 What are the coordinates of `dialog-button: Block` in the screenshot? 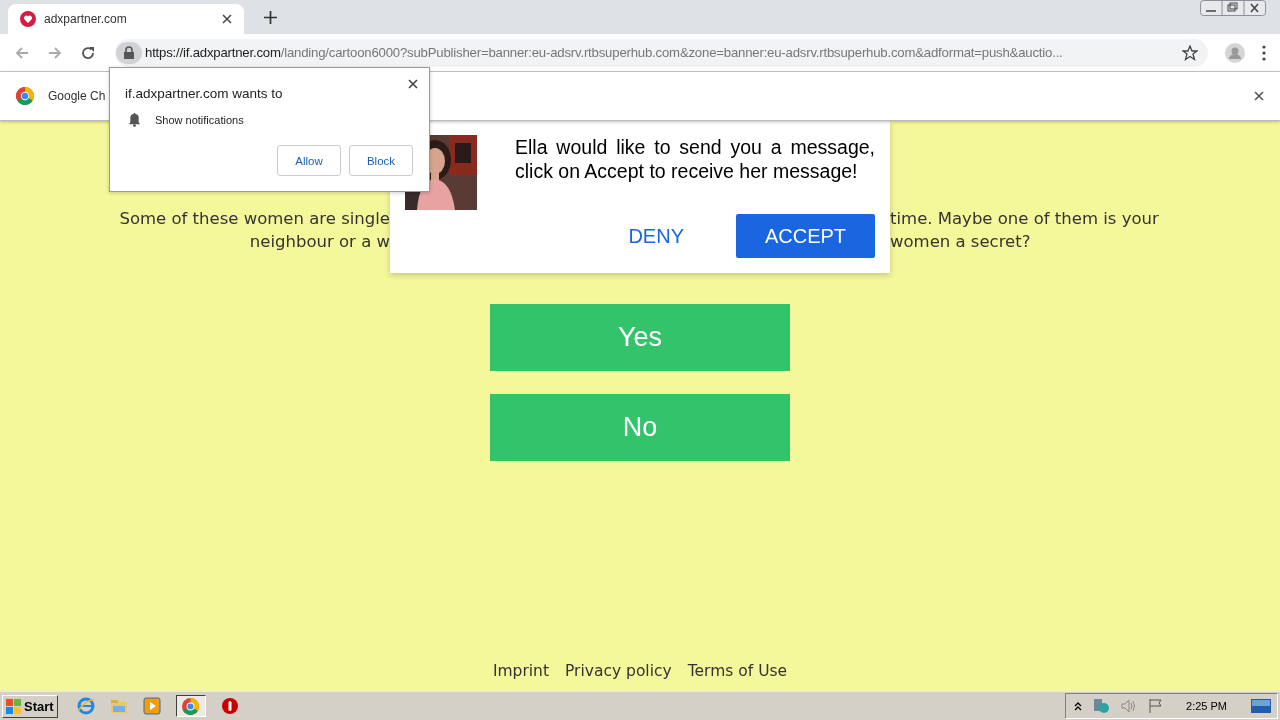 It's located at (381, 160).